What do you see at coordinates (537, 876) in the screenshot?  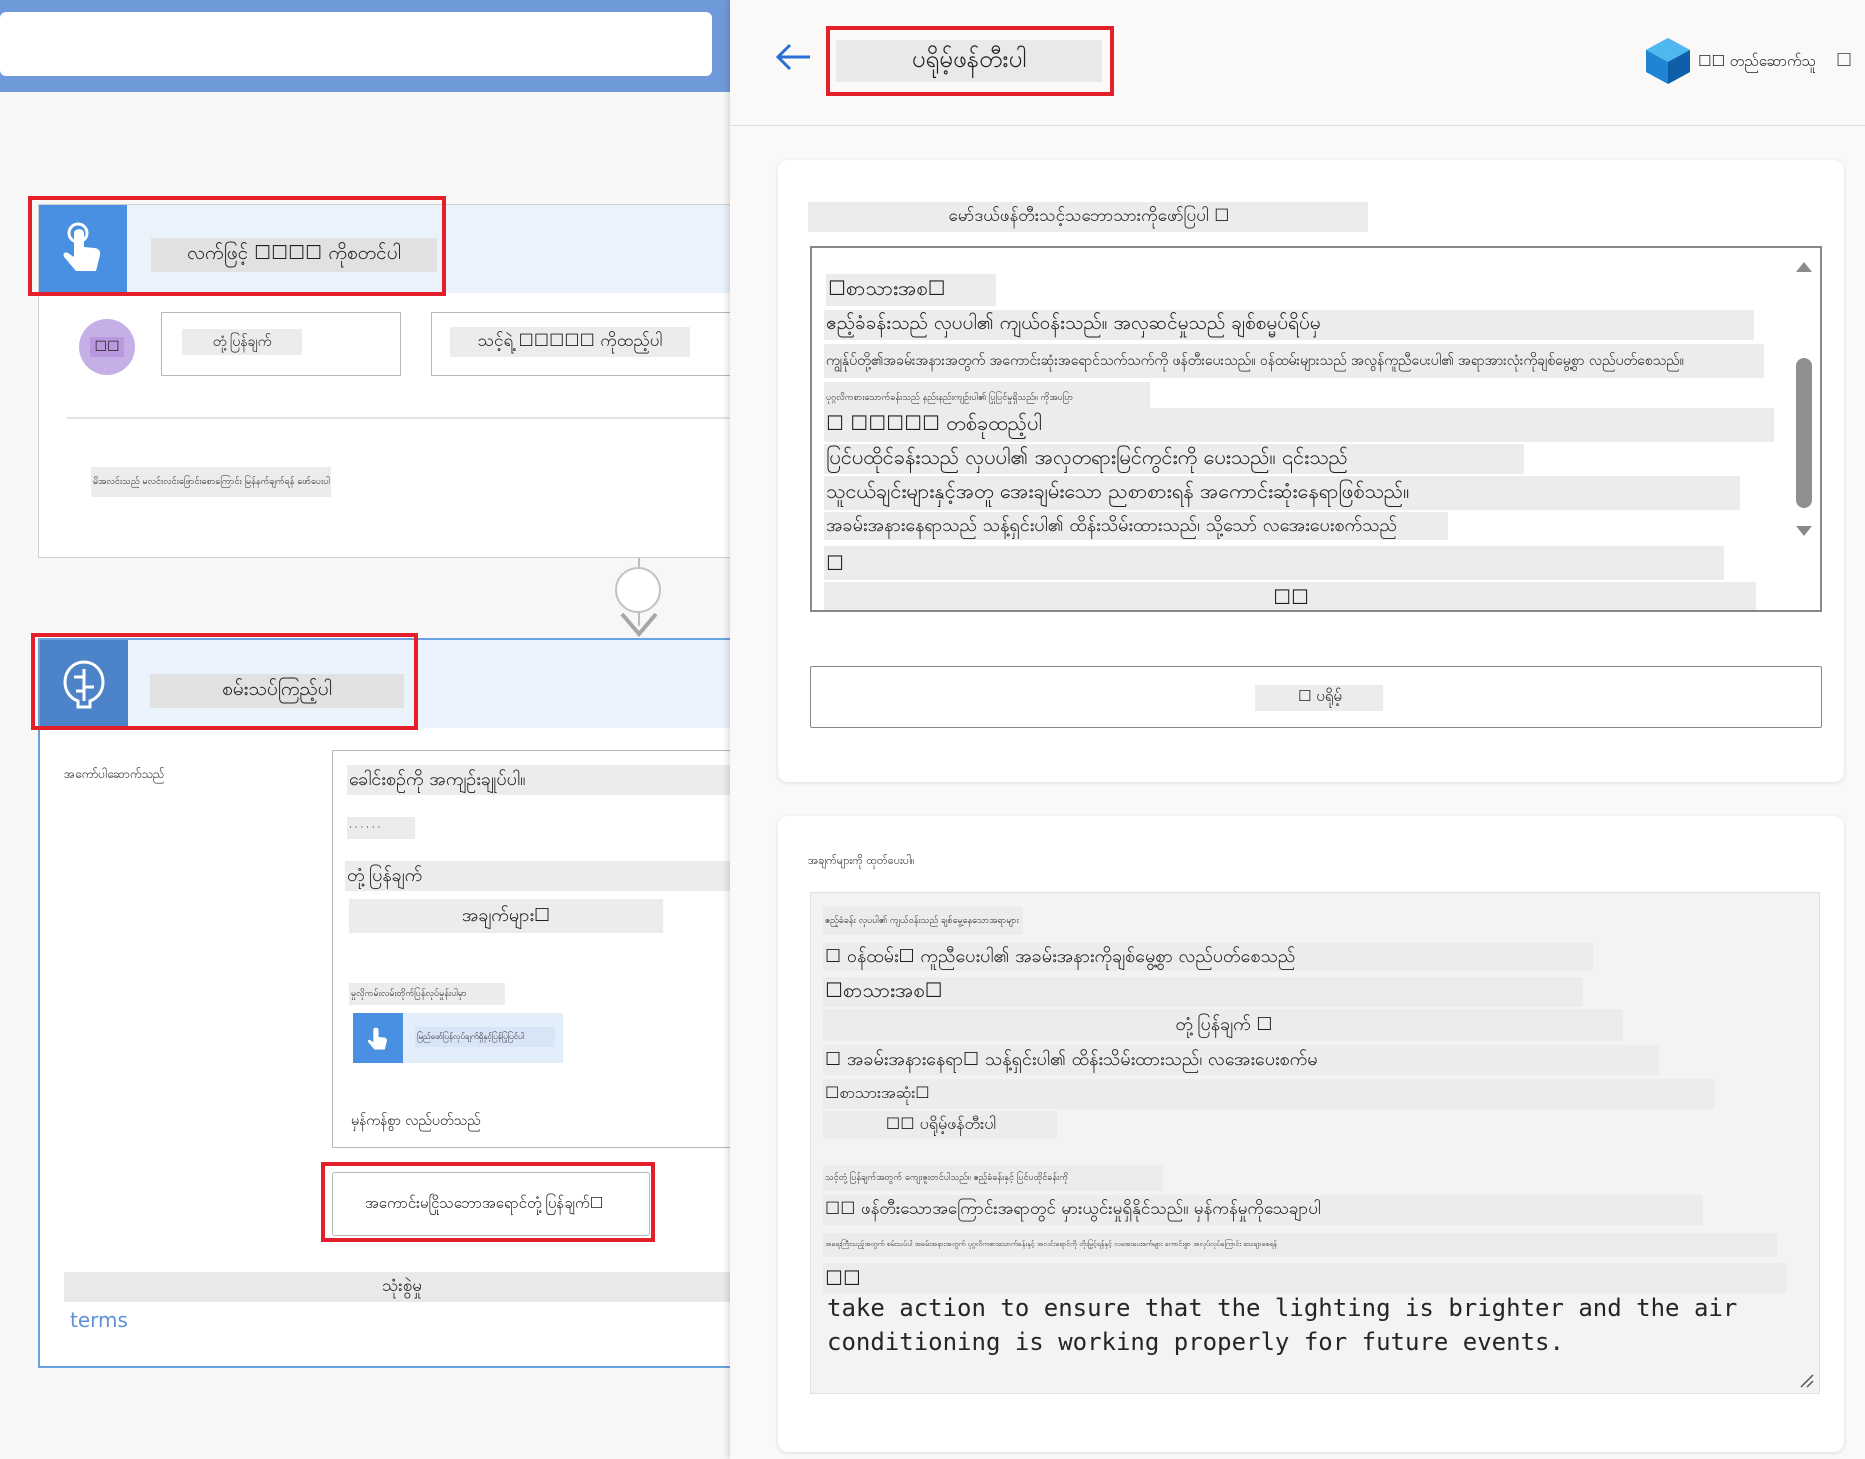 I see `ai-feedback-label: တုံ့ပြန်ချက်` at bounding box center [537, 876].